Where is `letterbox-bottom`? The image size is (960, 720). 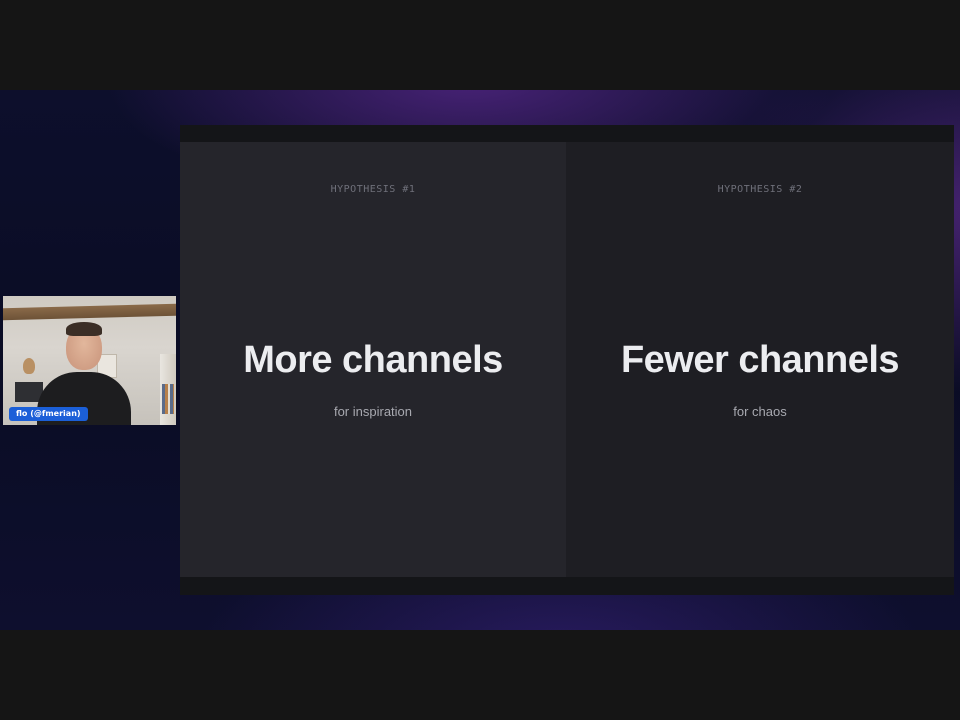 letterbox-bottom is located at coordinates (480, 675).